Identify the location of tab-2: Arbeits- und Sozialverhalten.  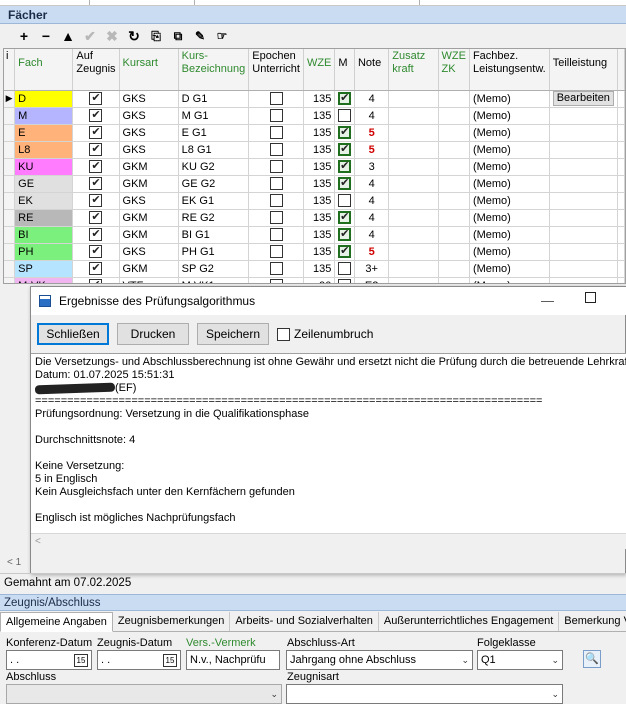
(304, 621).